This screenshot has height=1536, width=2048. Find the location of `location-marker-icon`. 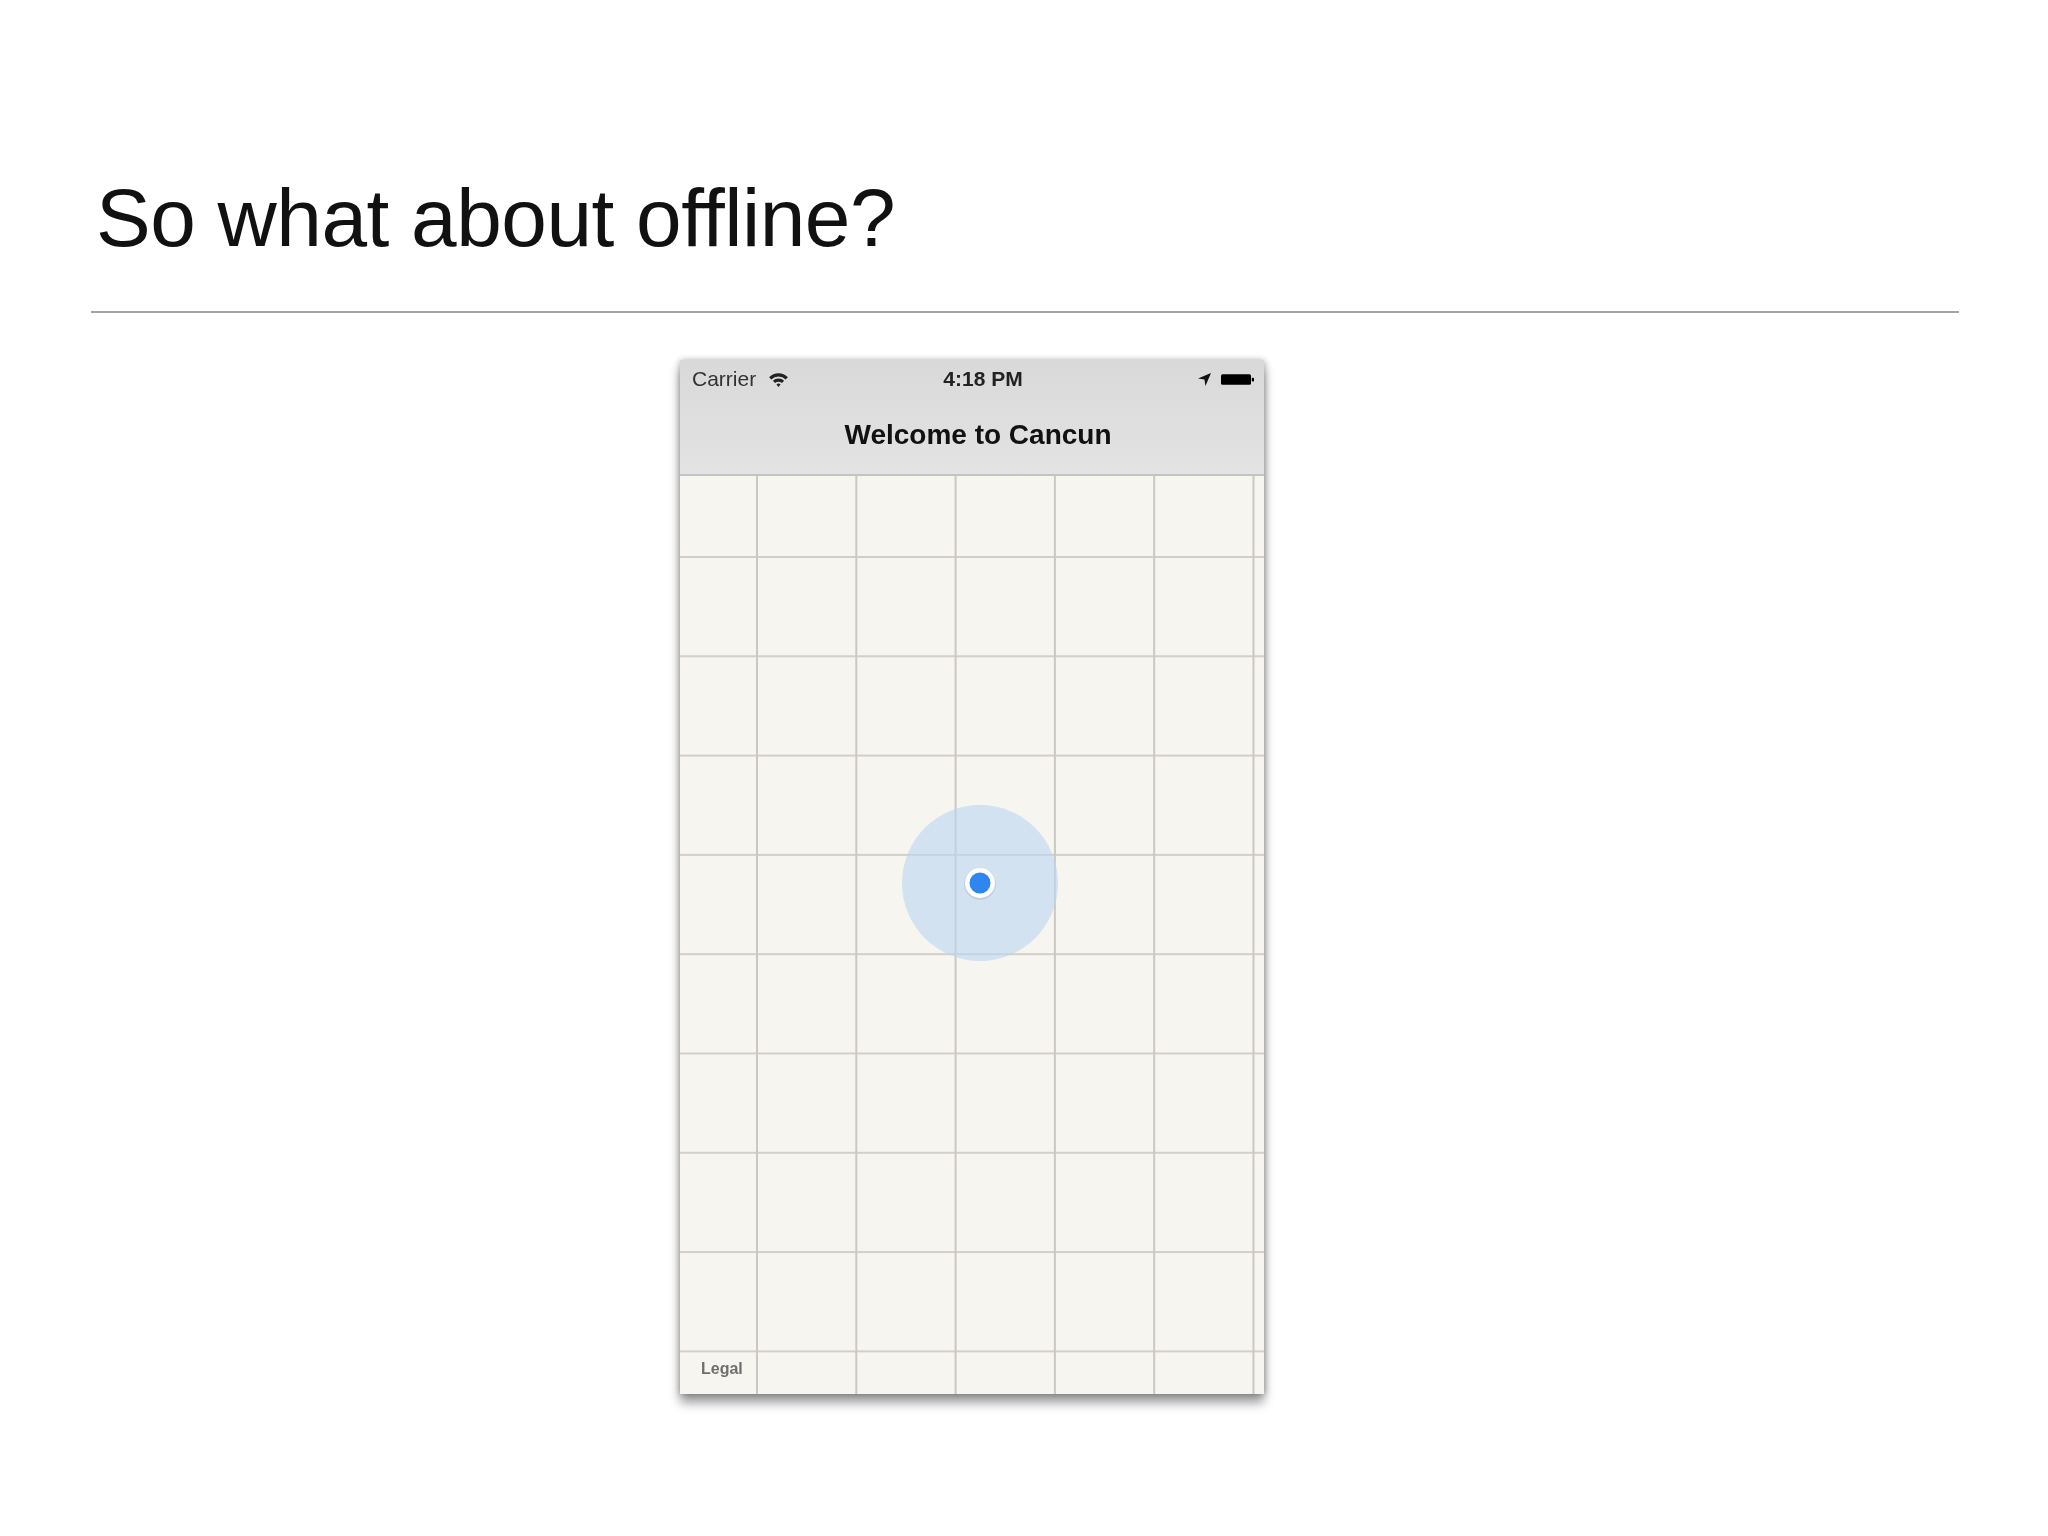

location-marker-icon is located at coordinates (980, 883).